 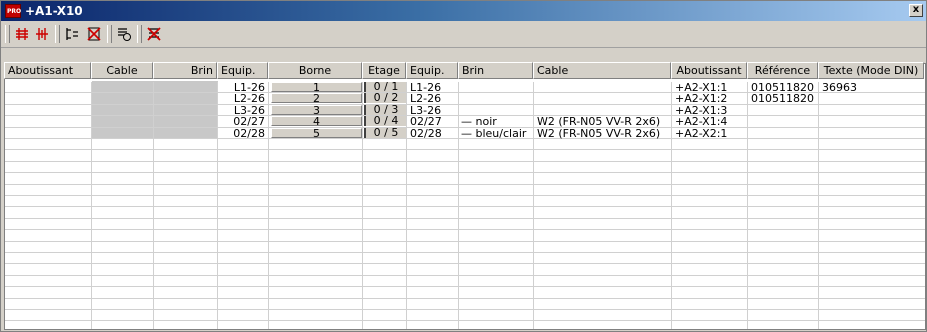 What do you see at coordinates (463, 11) in the screenshot?
I see `title-bar: PRO +A1-X10 x` at bounding box center [463, 11].